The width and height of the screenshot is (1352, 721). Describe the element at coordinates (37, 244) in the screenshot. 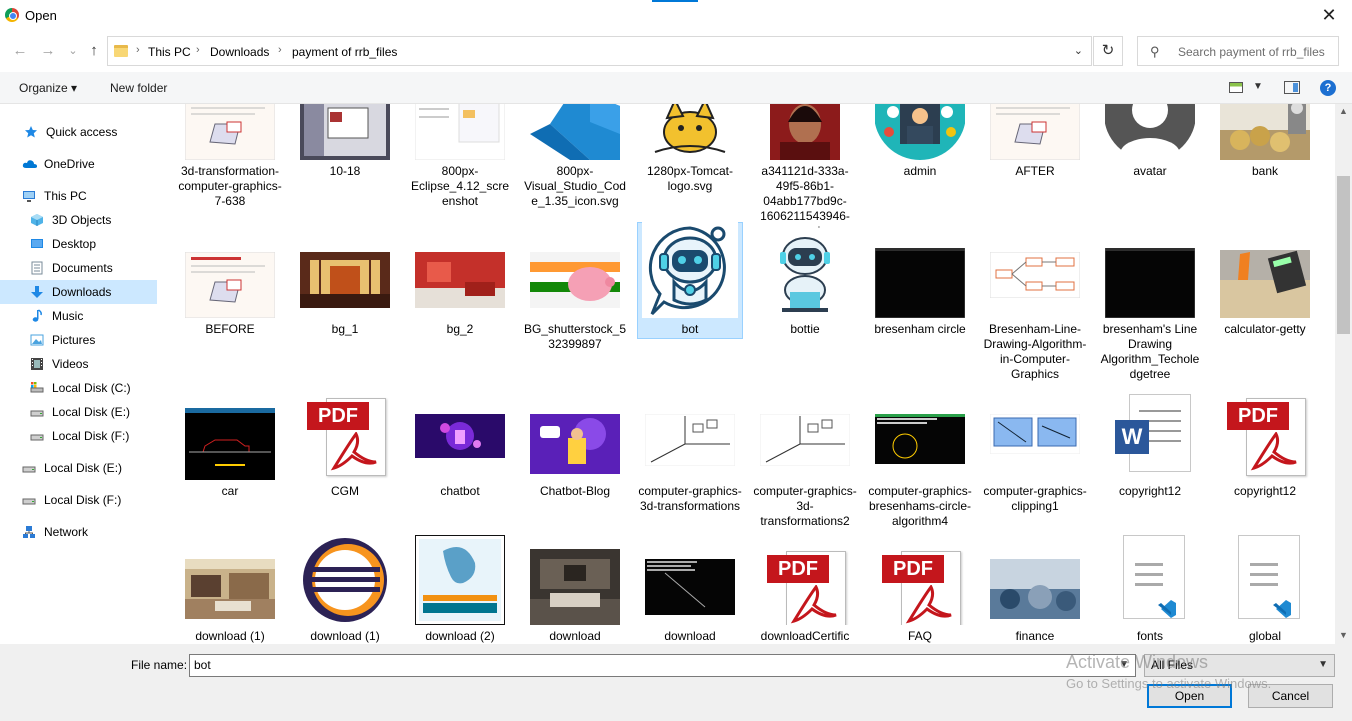

I see `desktop-icon` at that location.